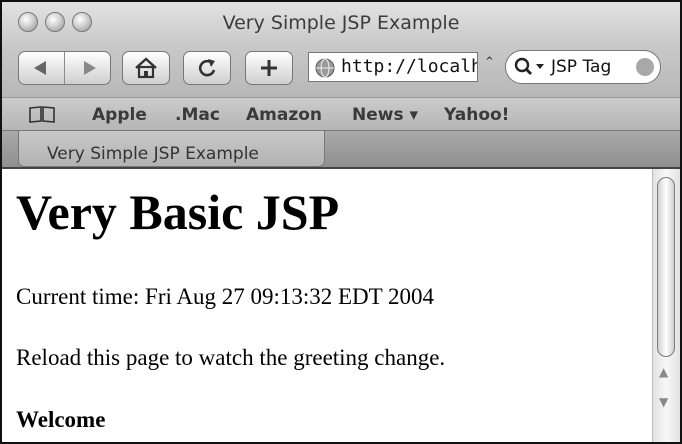 Image resolution: width=682 pixels, height=444 pixels. What do you see at coordinates (341, 149) in the screenshot?
I see `tab-strip: Very Simple JSP Example` at bounding box center [341, 149].